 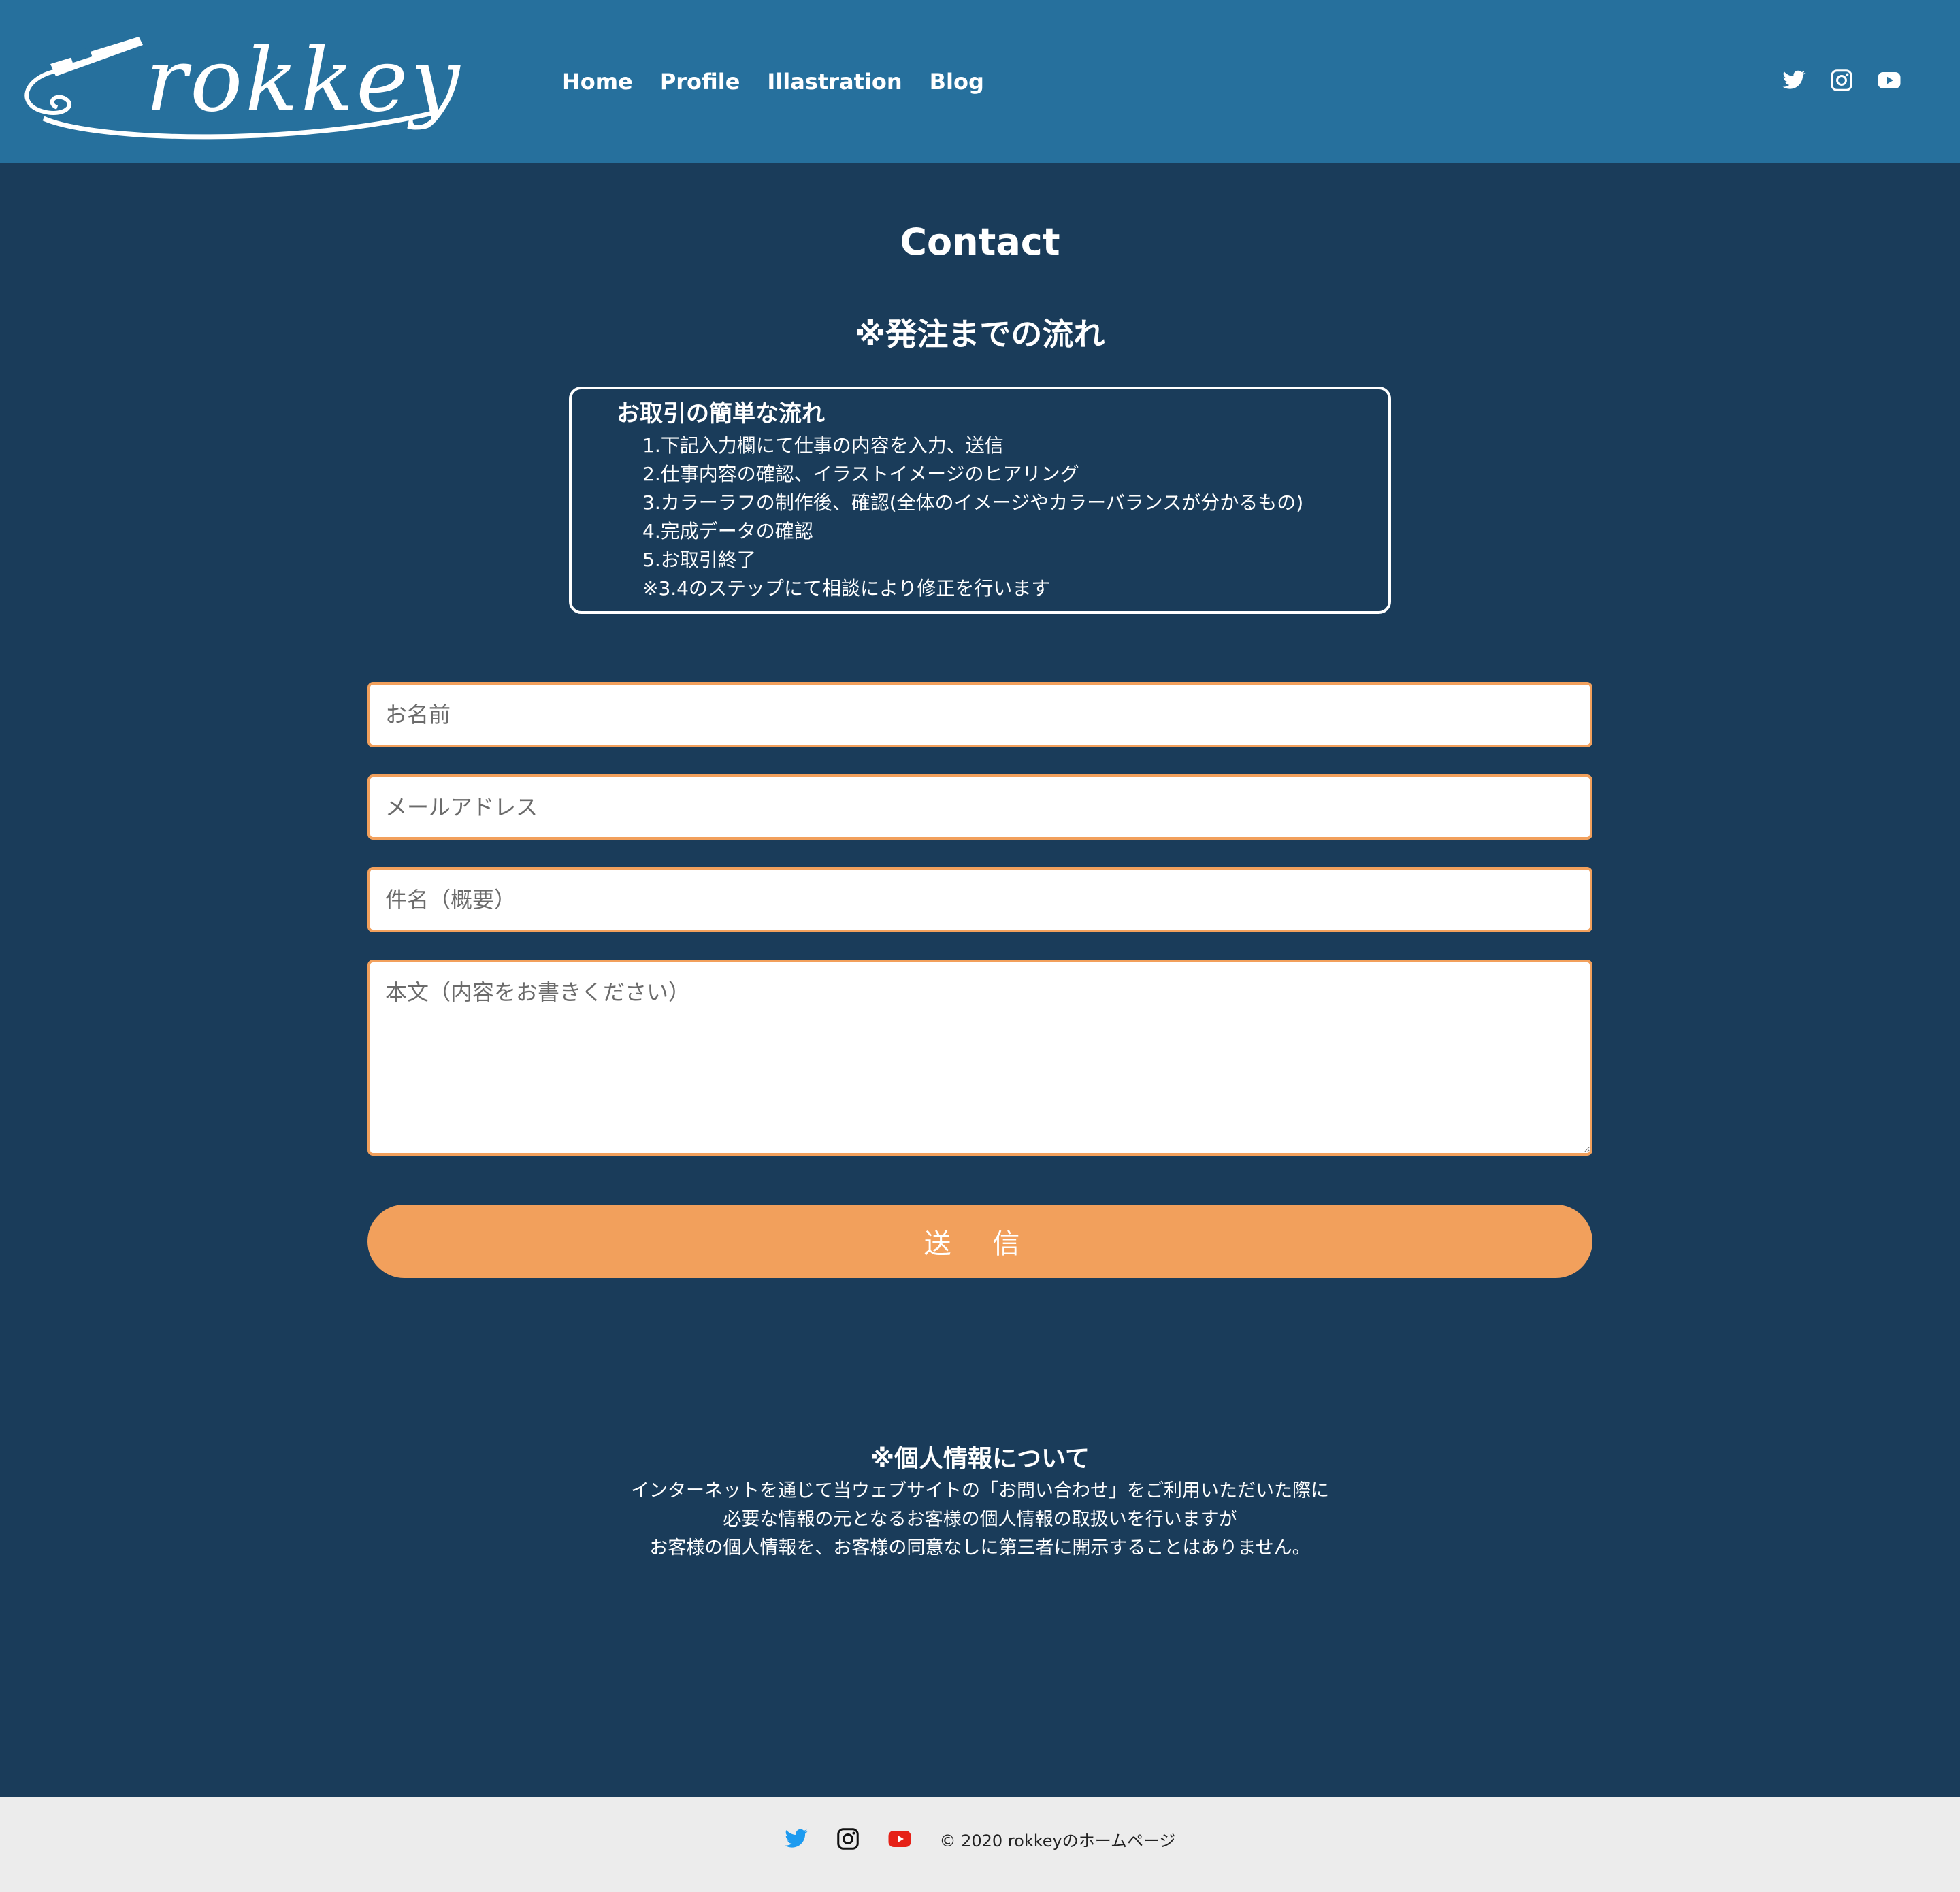 What do you see at coordinates (597, 82) in the screenshot?
I see `nav-home: Home` at bounding box center [597, 82].